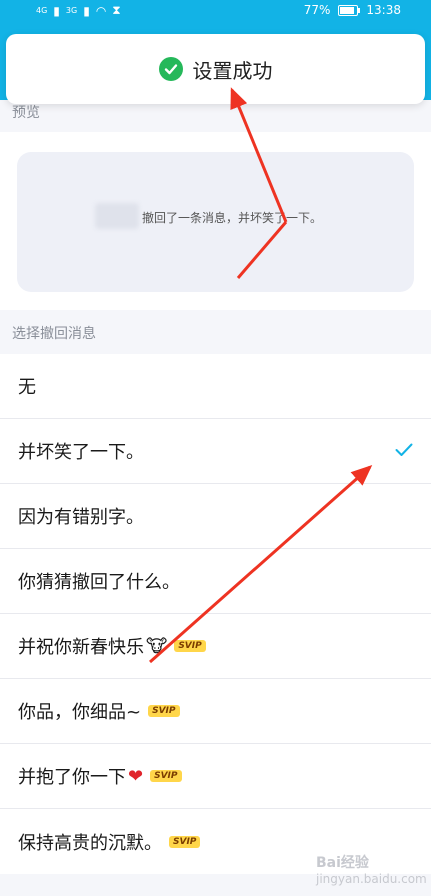 The width and height of the screenshot is (431, 896). I want to click on list-item: 无, so click(215, 386).